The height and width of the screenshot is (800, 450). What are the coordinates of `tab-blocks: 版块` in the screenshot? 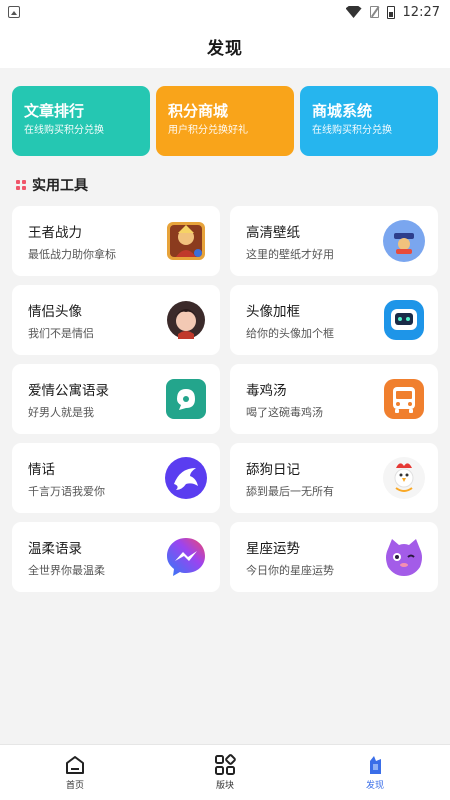 It's located at (225, 772).